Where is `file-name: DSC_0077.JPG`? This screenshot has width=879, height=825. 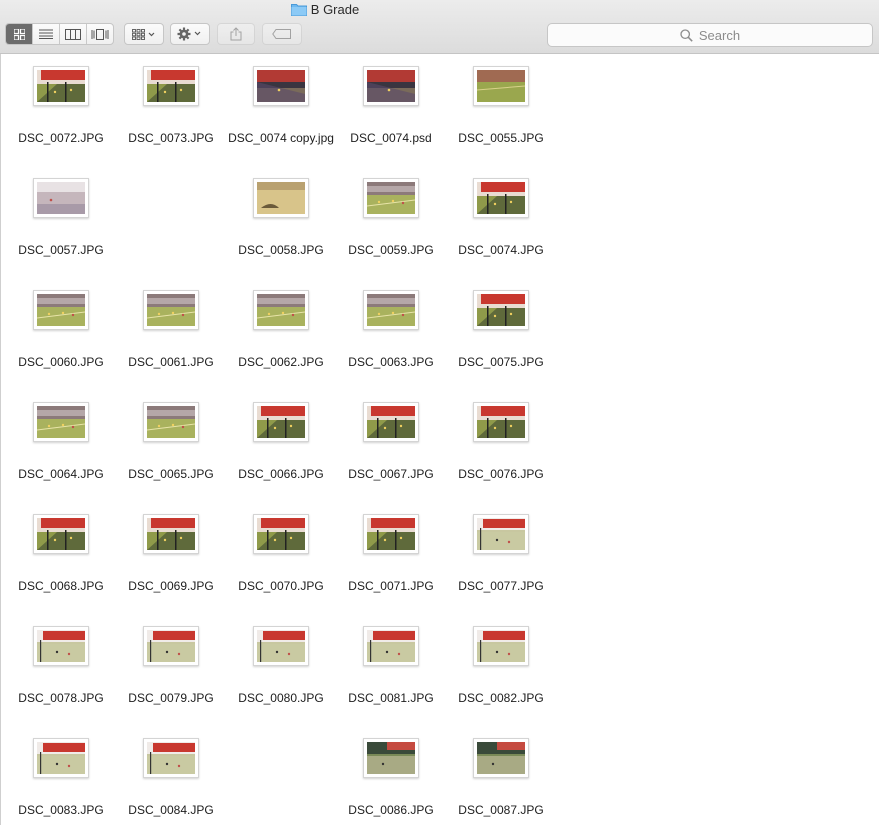
file-name: DSC_0077.JPG is located at coordinates (501, 586).